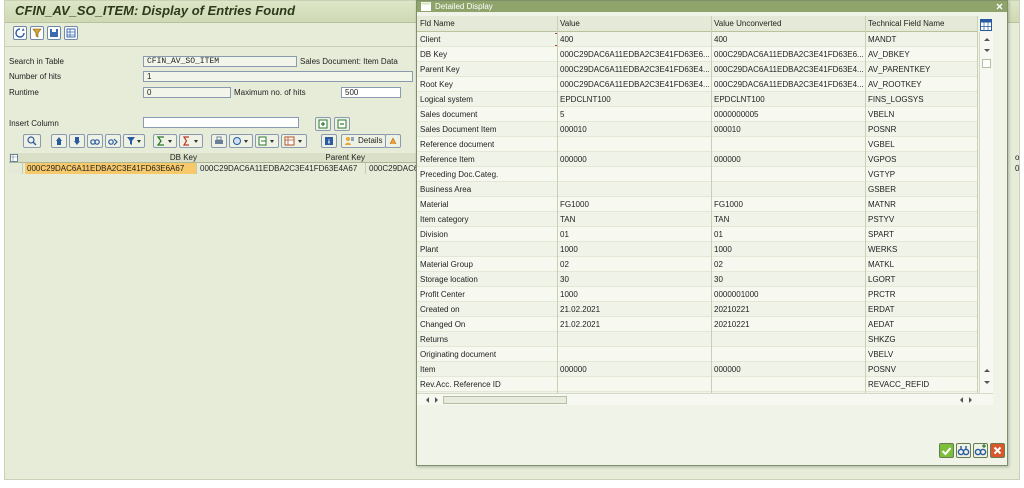  What do you see at coordinates (921, 294) in the screenshot?
I see `technical-field-name-cell: PRCTR` at bounding box center [921, 294].